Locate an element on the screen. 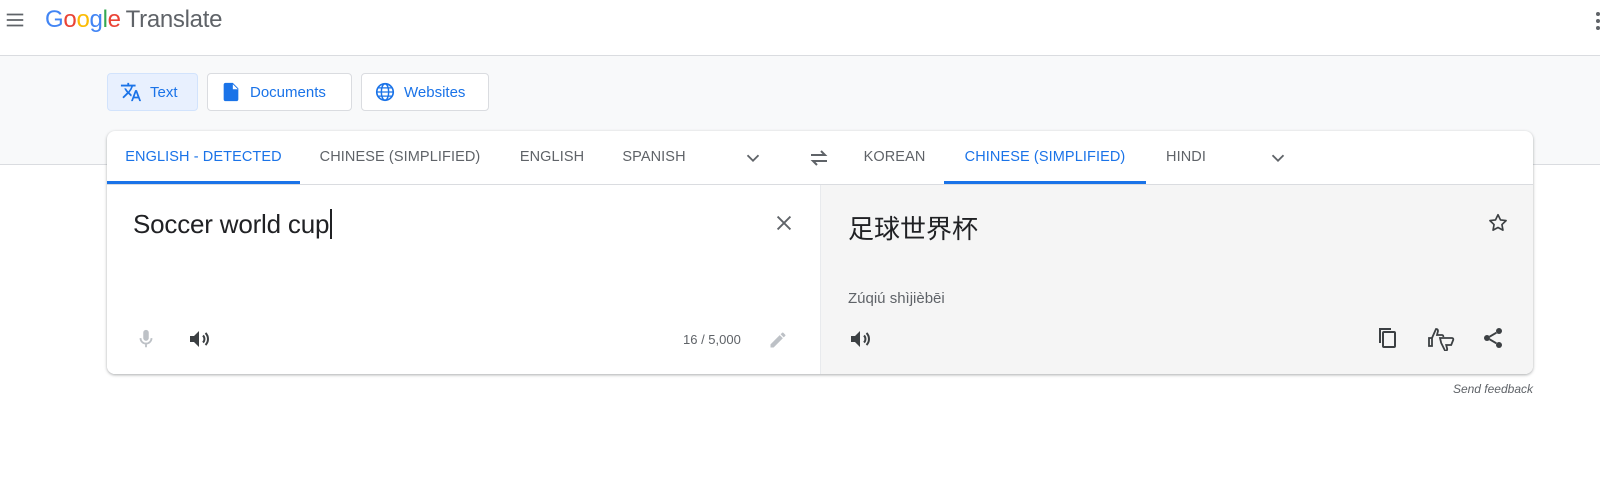 The image size is (1600, 488). copy-translation-icon is located at coordinates (1387, 338).